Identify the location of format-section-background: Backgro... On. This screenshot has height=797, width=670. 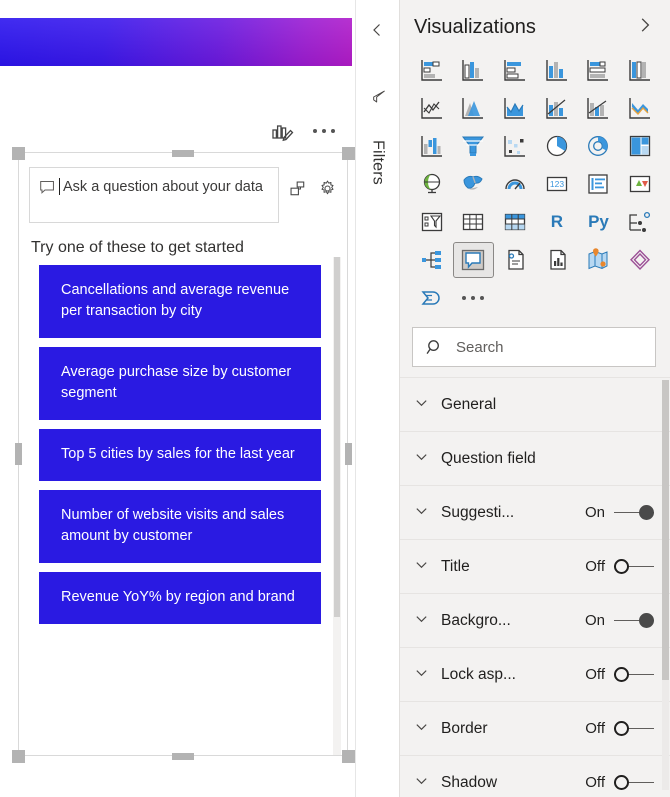
(535, 621).